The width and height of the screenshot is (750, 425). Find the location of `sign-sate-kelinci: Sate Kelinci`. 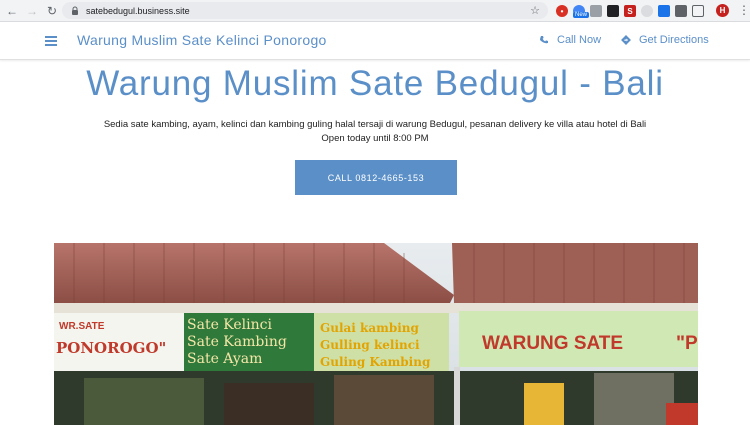

sign-sate-kelinci: Sate Kelinci is located at coordinates (229, 325).